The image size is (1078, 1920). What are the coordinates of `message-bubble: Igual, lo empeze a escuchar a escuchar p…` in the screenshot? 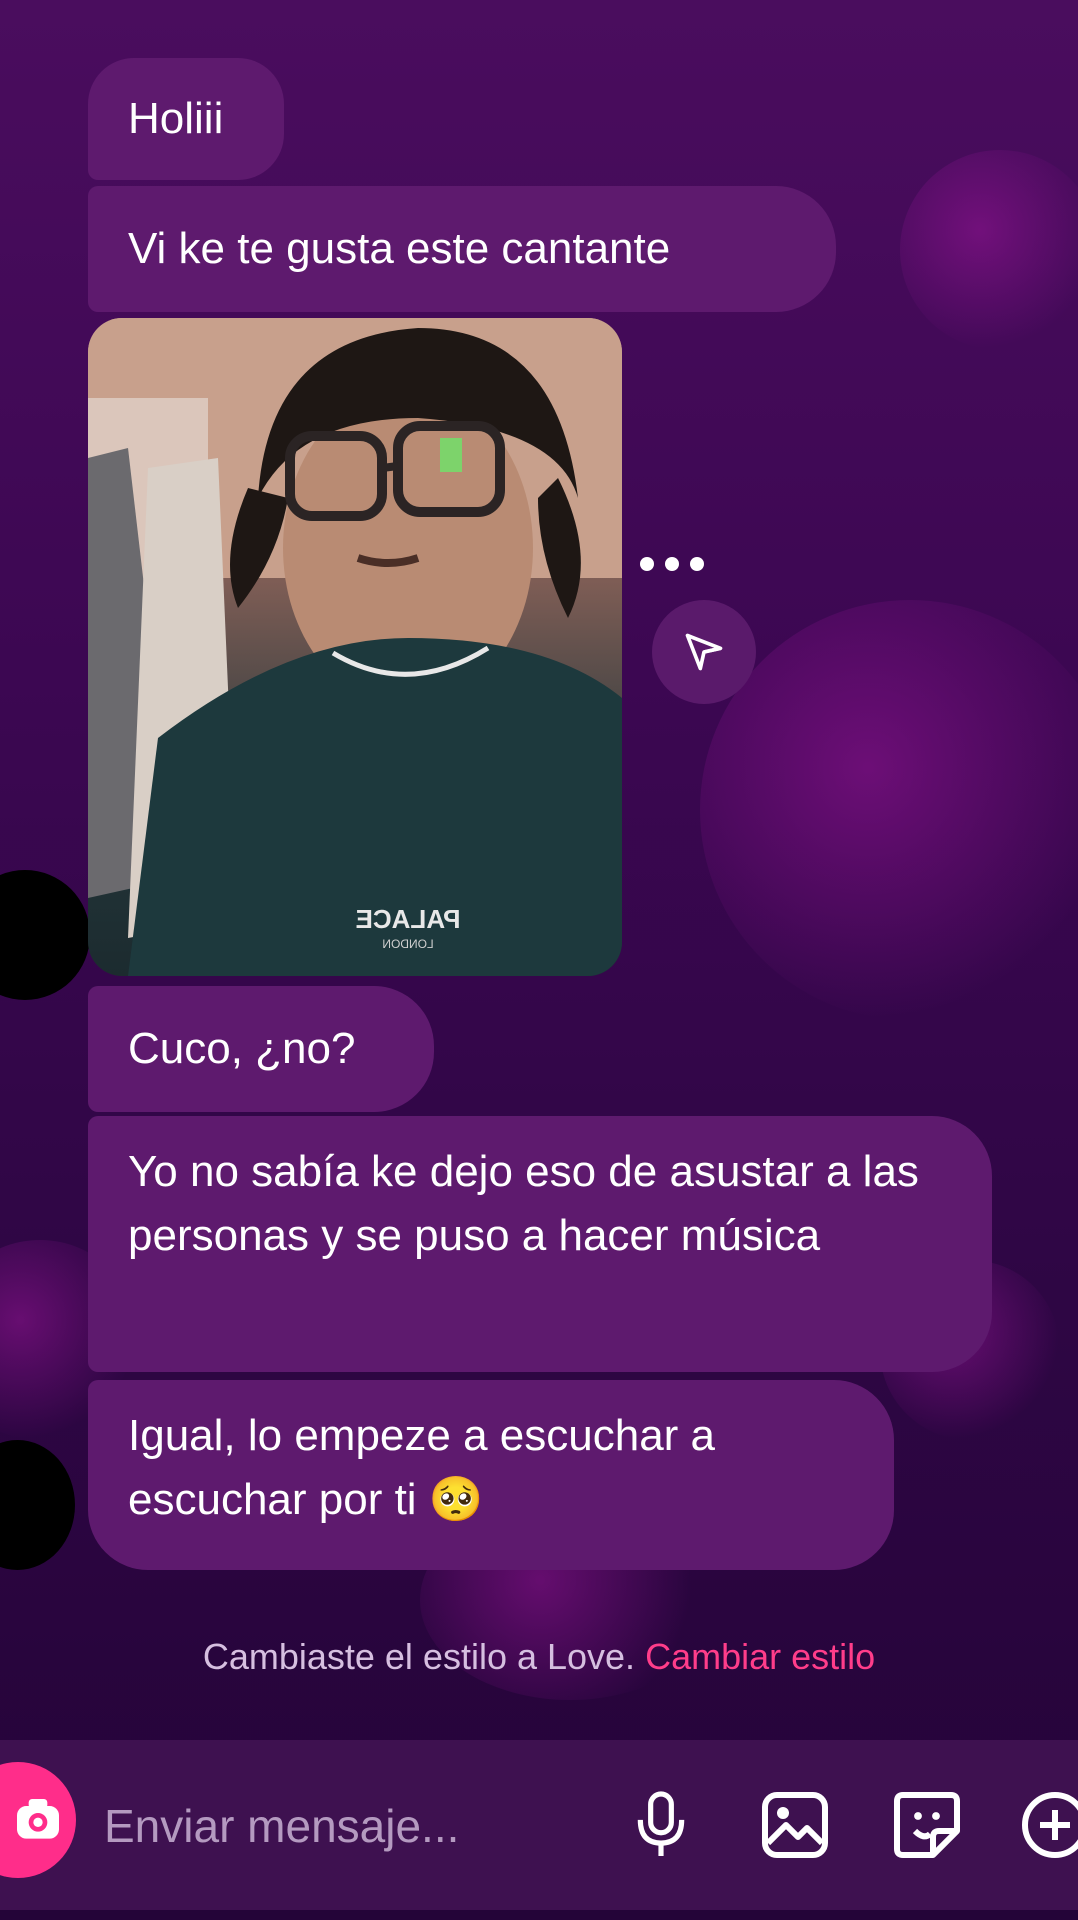 It's located at (491, 1475).